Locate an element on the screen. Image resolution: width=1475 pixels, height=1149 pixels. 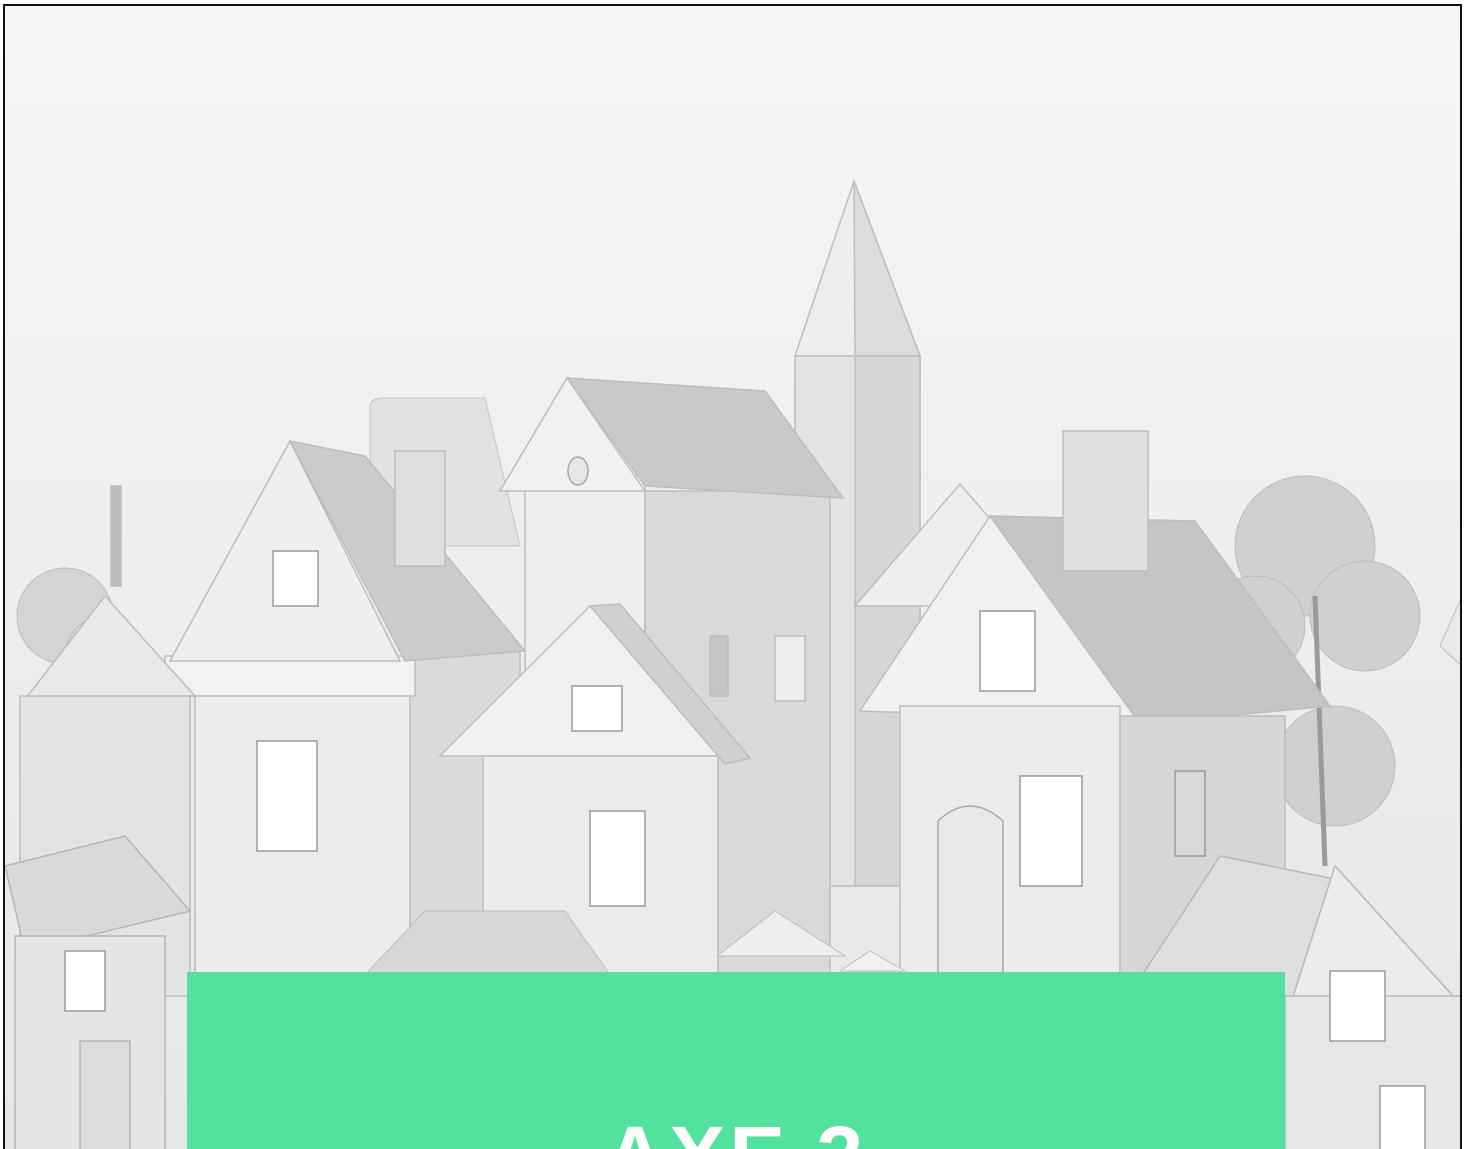
section-title: AXE 3 is located at coordinates (736, 1131).